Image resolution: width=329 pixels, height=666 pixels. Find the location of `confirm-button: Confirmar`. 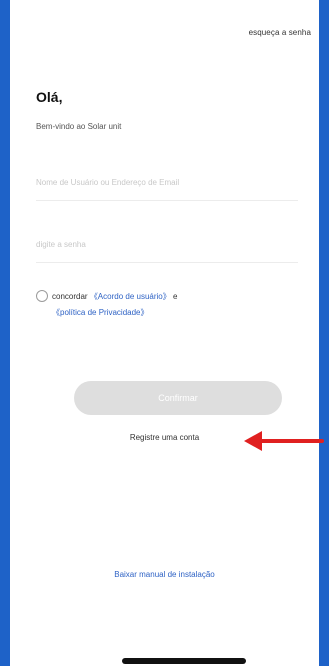

confirm-button: Confirmar is located at coordinates (178, 398).